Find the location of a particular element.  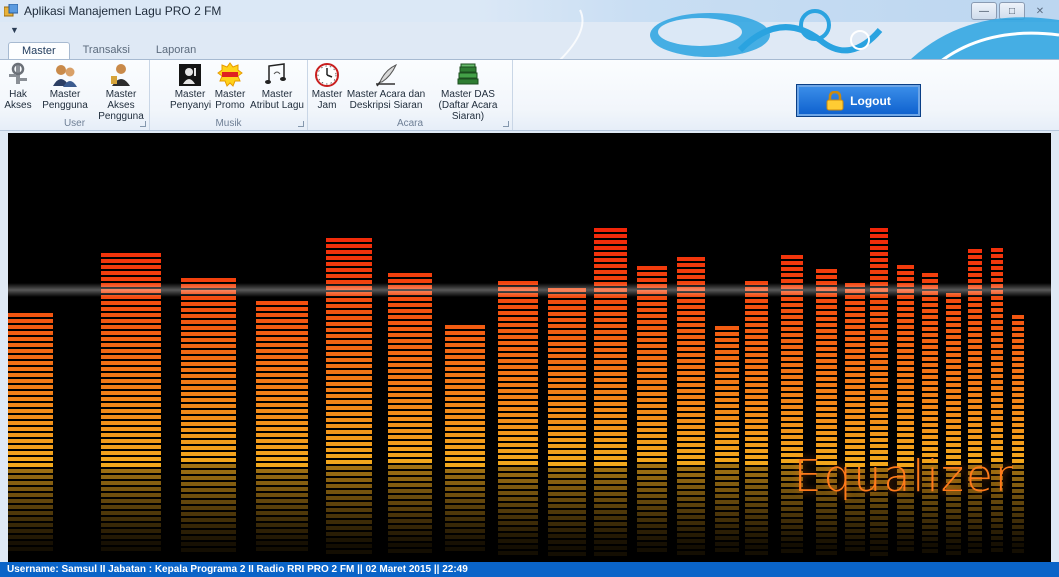

master-jam-button: Master Jam is located at coordinates (327, 86).